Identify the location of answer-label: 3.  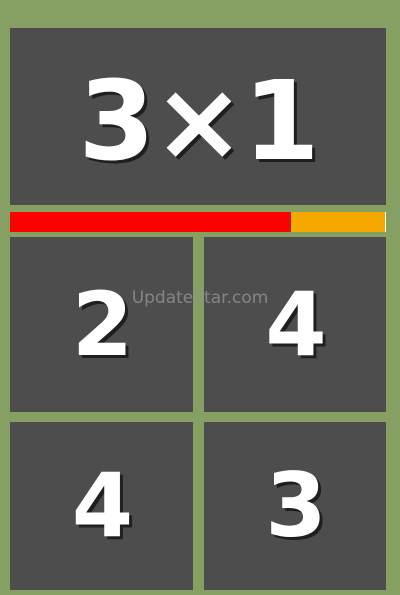
(295, 505).